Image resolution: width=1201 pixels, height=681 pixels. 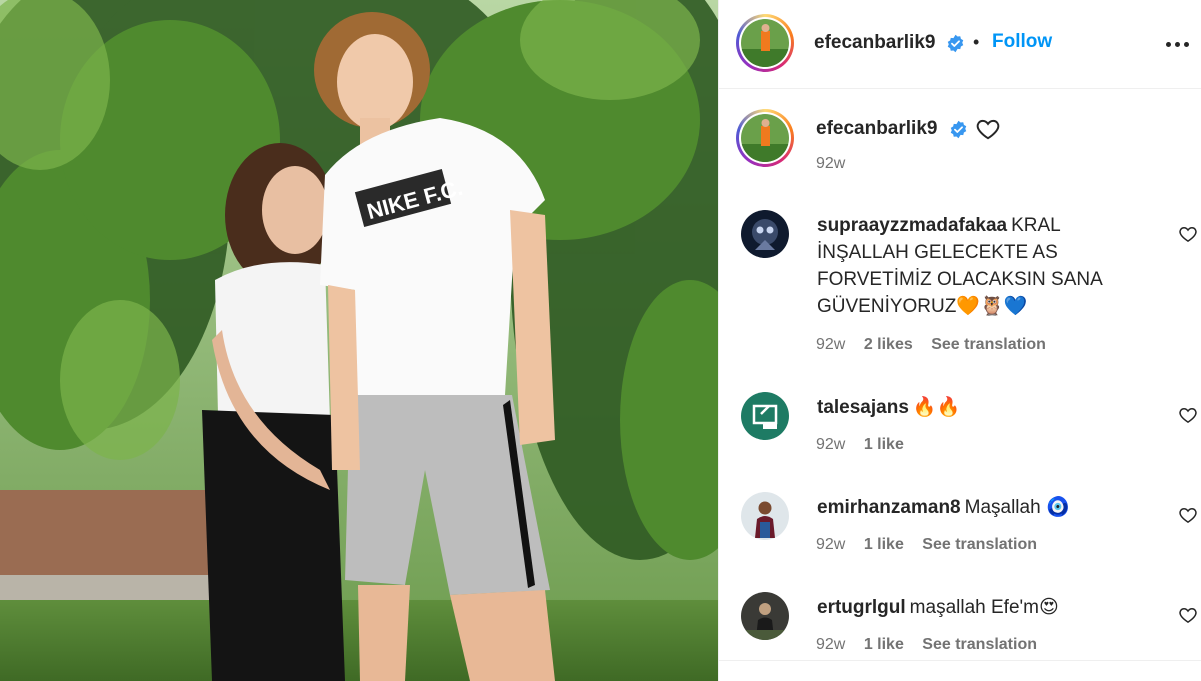 I want to click on follow-button: Follow, so click(x=1022, y=42).